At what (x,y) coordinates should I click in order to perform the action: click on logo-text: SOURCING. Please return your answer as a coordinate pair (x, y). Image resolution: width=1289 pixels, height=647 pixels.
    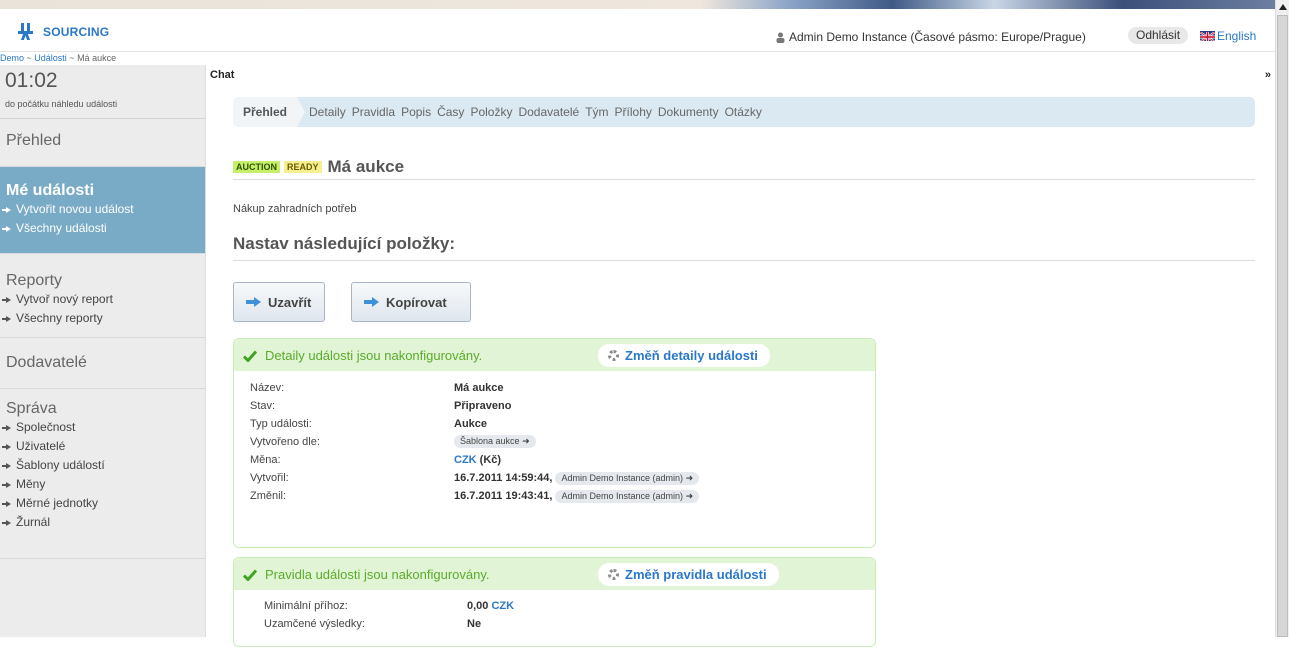
    Looking at the image, I should click on (76, 32).